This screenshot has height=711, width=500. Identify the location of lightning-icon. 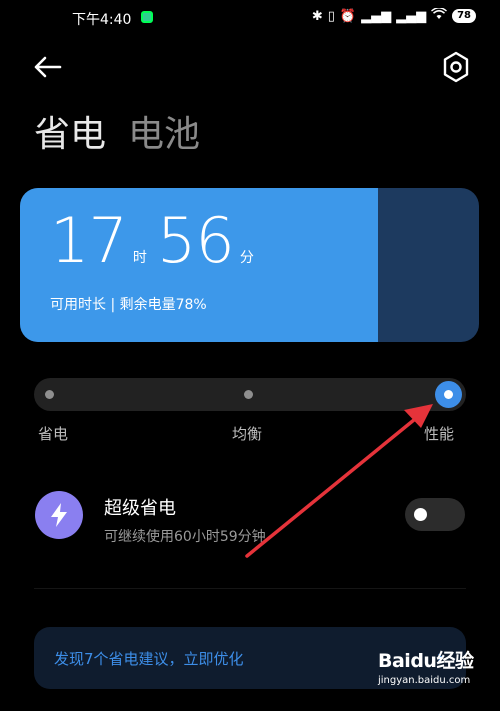
(59, 515).